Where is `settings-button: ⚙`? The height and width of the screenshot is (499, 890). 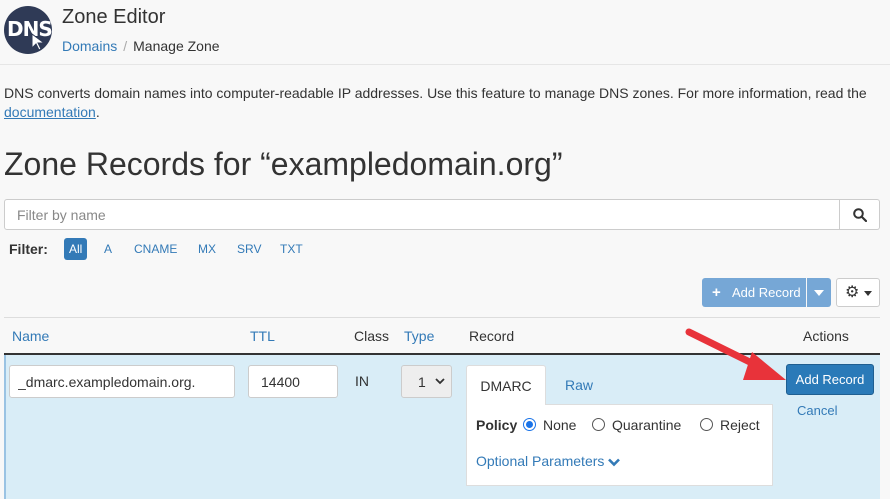 settings-button: ⚙ is located at coordinates (858, 292).